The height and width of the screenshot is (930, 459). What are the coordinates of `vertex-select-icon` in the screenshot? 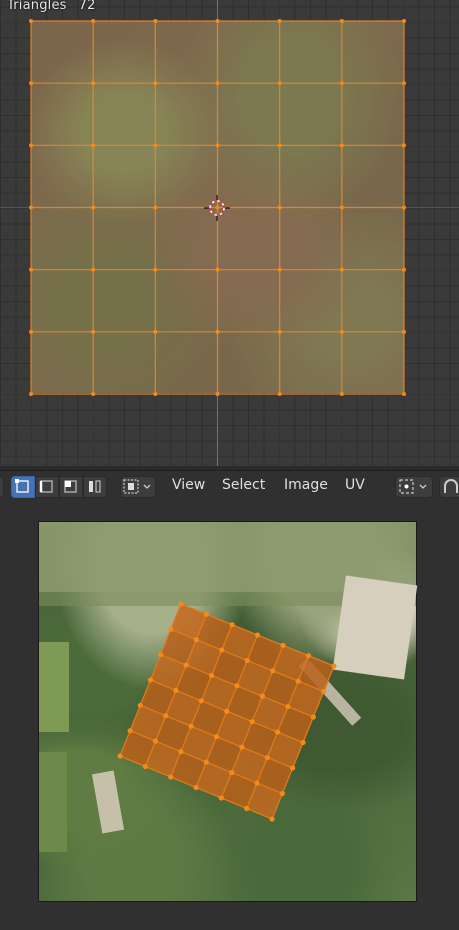 It's located at (23, 487).